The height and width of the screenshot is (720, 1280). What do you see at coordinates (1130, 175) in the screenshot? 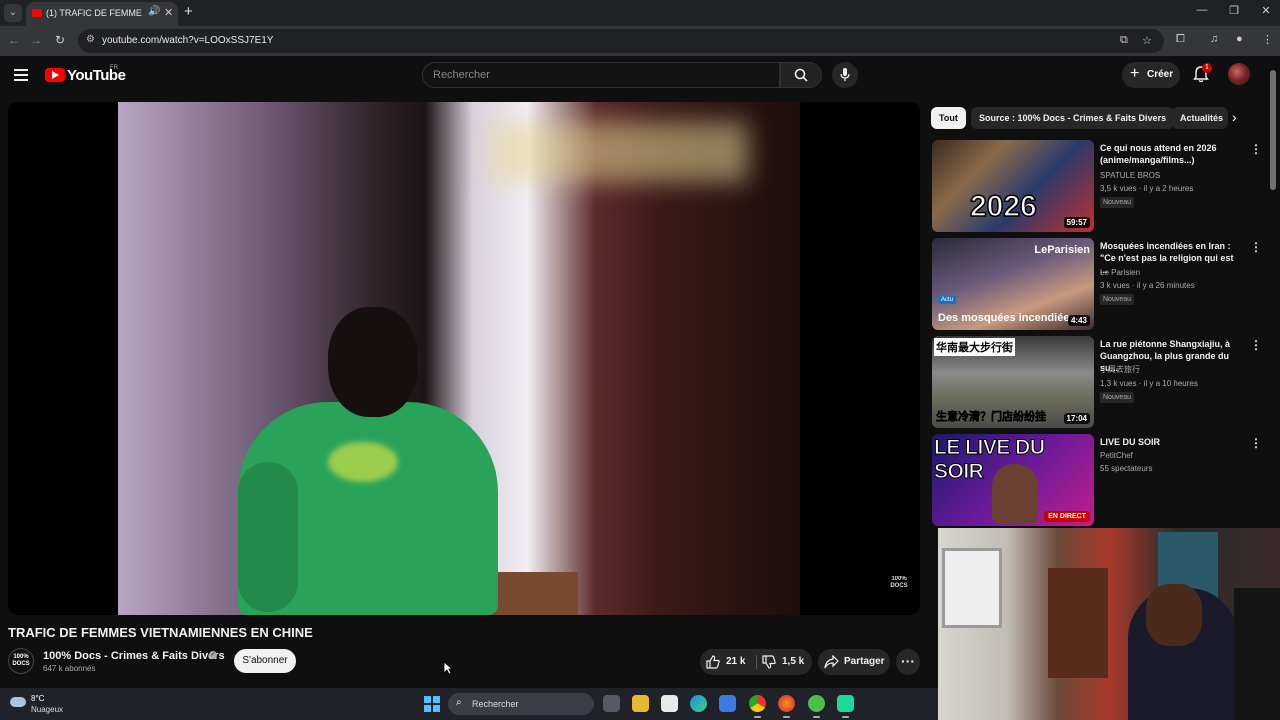
I see `recommendation-channel: SPATULE BROS` at bounding box center [1130, 175].